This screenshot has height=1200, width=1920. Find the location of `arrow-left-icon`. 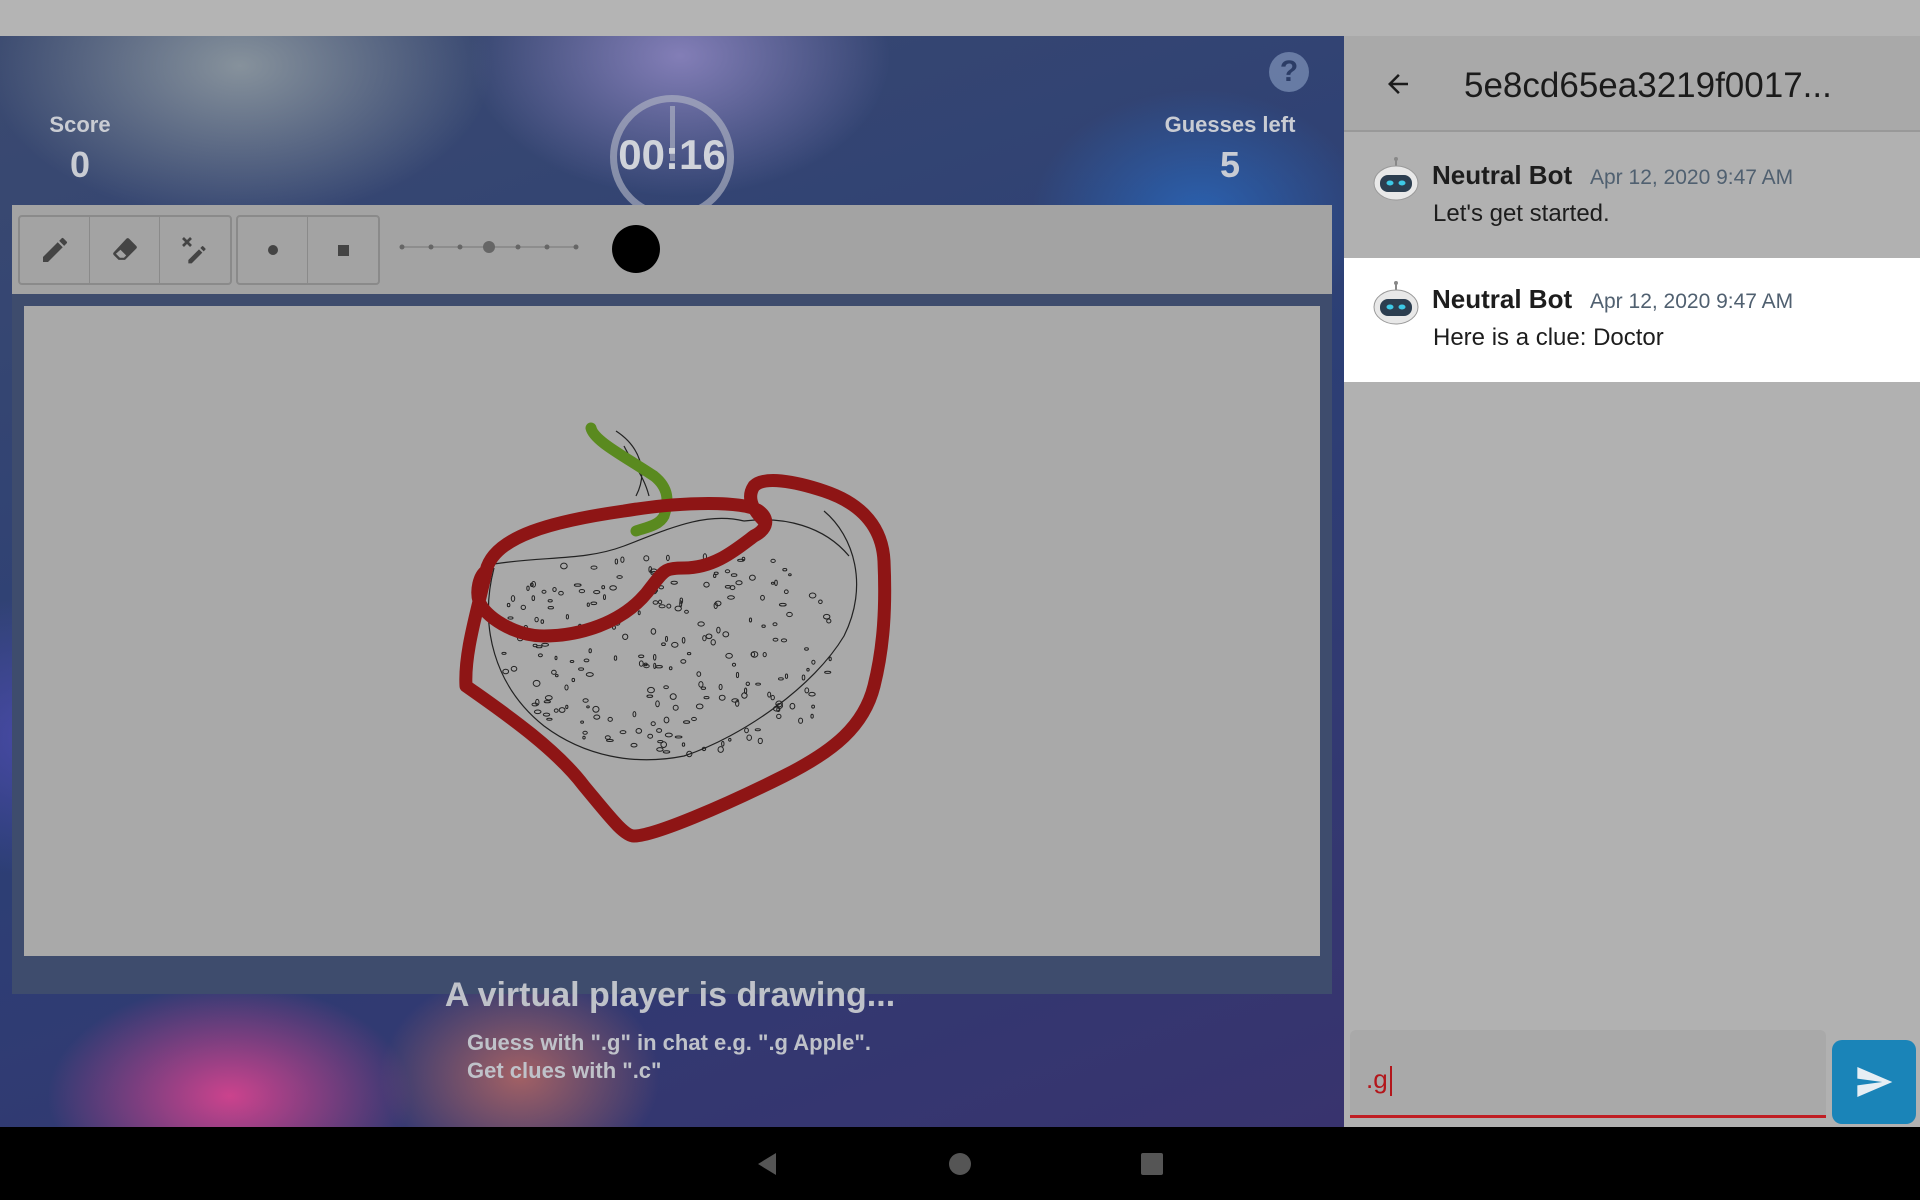

arrow-left-icon is located at coordinates (1398, 84).